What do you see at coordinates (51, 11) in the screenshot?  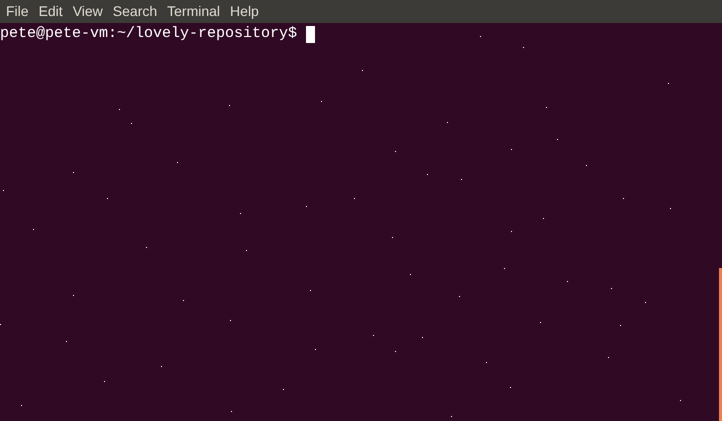 I see `menu-item: Edit` at bounding box center [51, 11].